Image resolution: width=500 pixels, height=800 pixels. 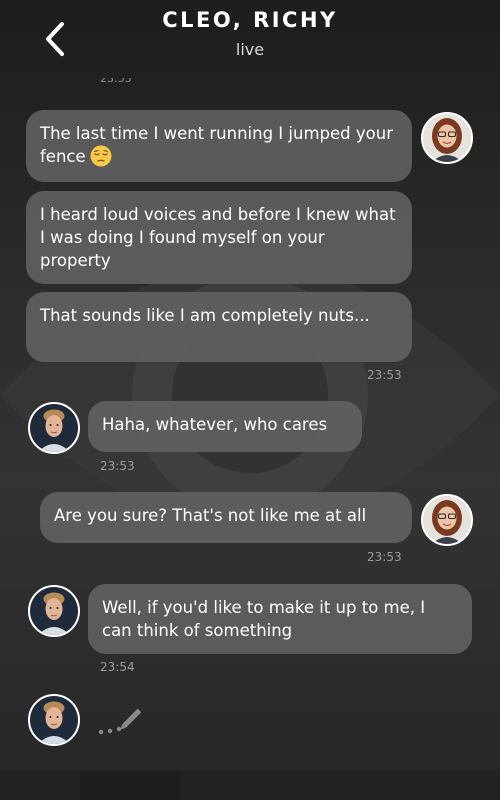 I want to click on chat-header: CLEO, RICHY live, so click(x=250, y=40).